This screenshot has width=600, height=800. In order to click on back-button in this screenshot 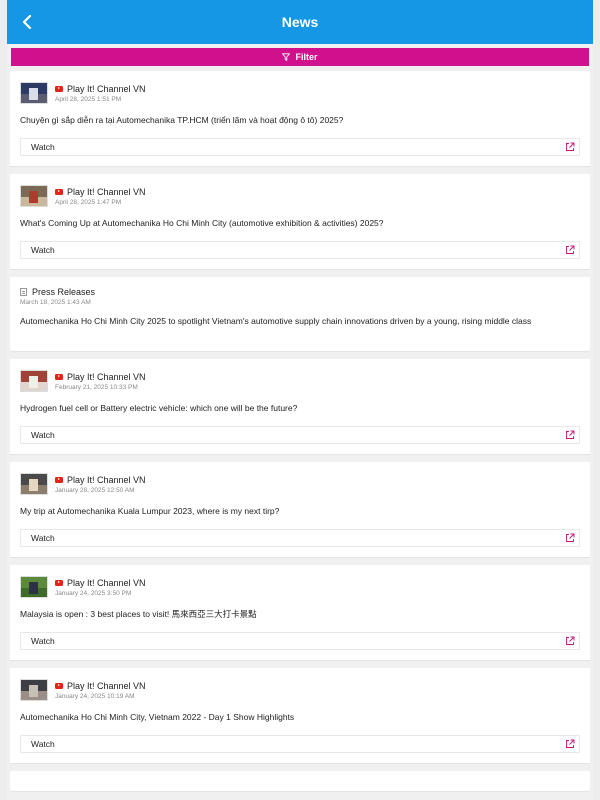, I will do `click(27, 22)`.